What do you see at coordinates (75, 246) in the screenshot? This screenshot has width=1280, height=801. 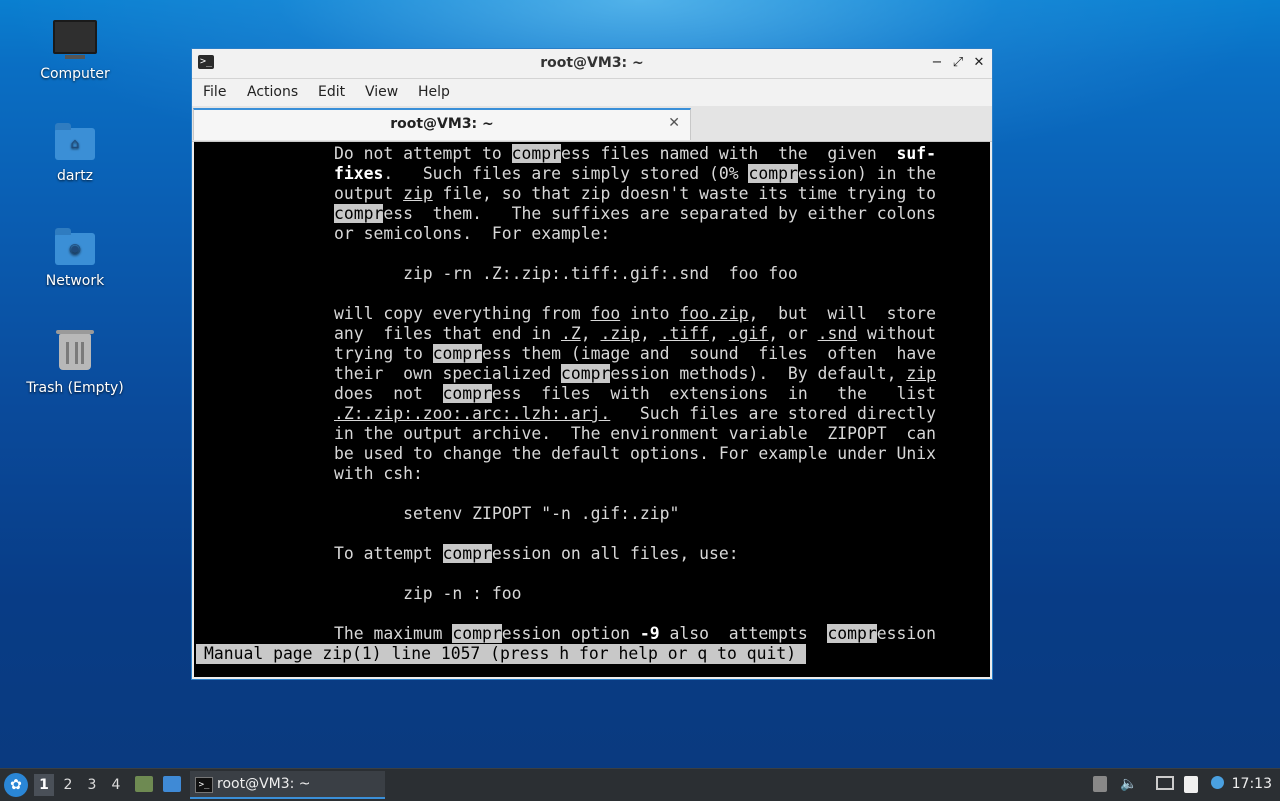 I see `network-folder-icon: ◉` at bounding box center [75, 246].